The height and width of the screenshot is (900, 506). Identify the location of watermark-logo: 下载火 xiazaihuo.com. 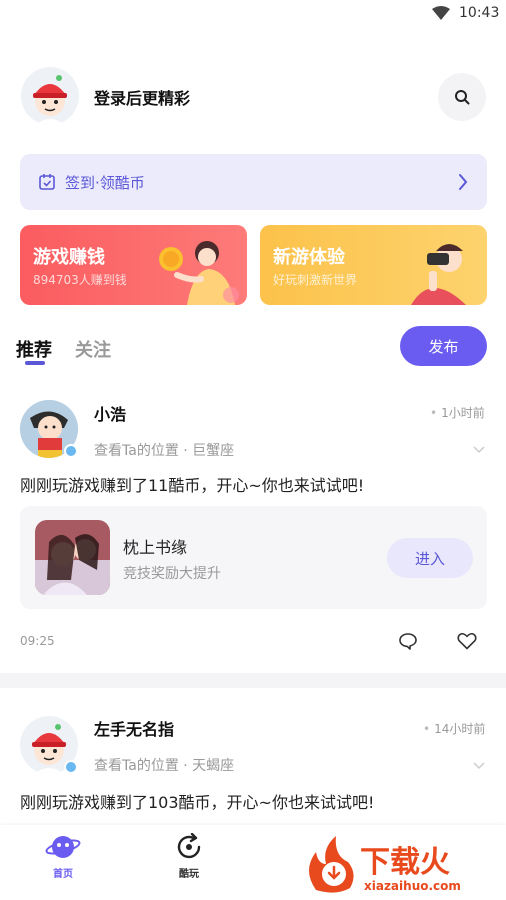
(402, 865).